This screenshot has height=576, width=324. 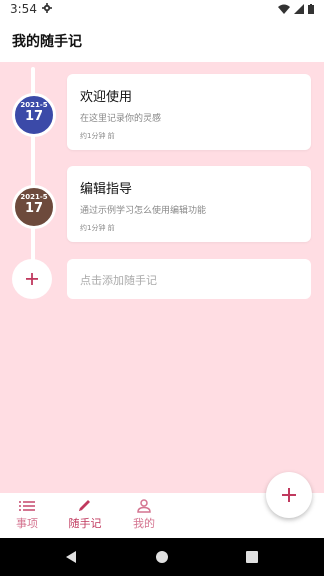 What do you see at coordinates (299, 9) in the screenshot?
I see `signal-icon` at bounding box center [299, 9].